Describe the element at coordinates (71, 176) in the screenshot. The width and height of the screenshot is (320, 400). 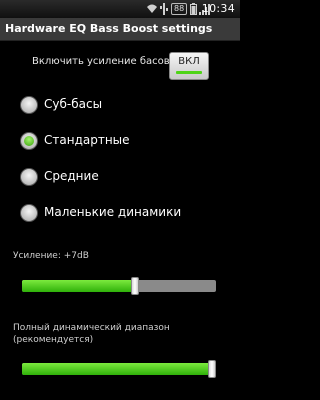
I see `radio-label: Средние` at that location.